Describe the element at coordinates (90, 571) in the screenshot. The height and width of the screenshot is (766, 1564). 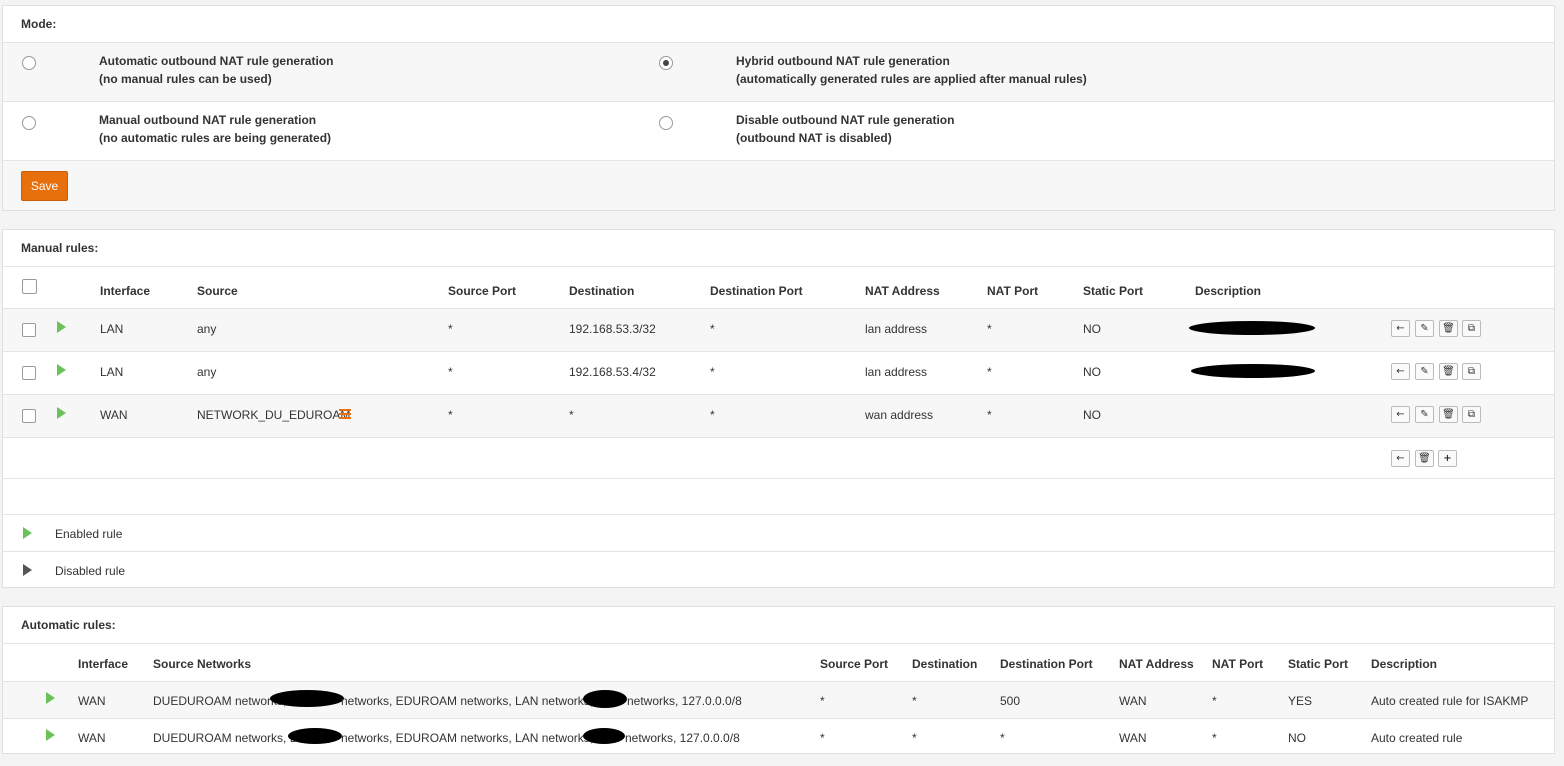
I see `legend-disabled-label: Disabled rule` at that location.